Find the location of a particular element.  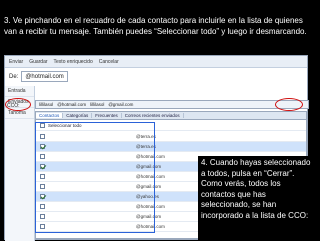

from-label: De: is located at coordinates (14, 76).